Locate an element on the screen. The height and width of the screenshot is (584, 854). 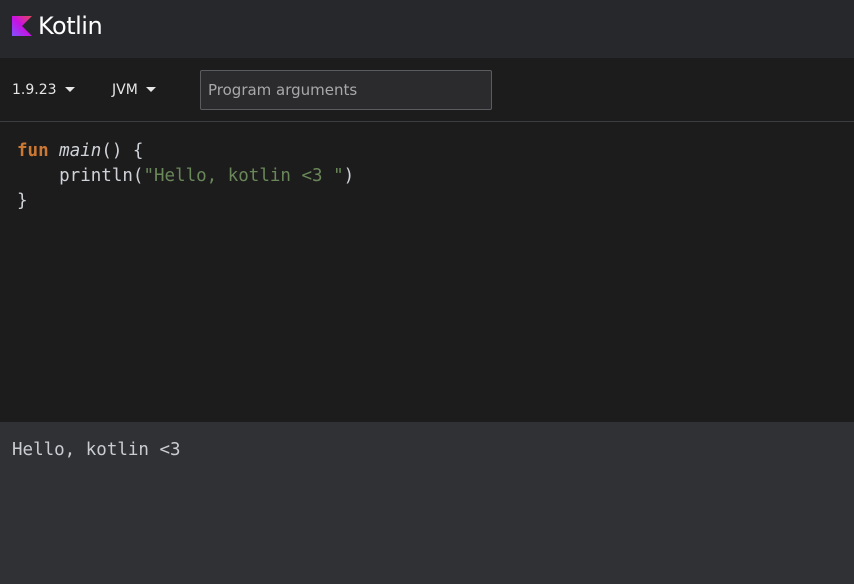
code-token-plain: () { is located at coordinates (122, 151).